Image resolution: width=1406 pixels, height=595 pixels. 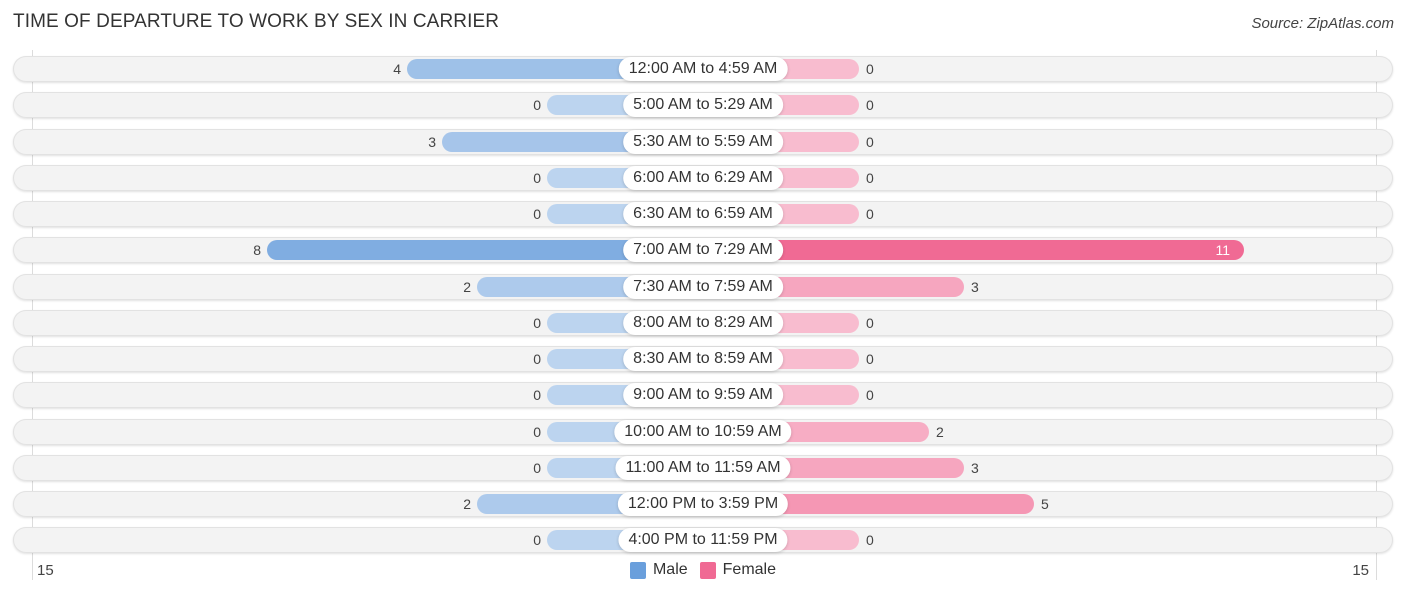 What do you see at coordinates (397, 69) in the screenshot?
I see `male-value-label: 4` at bounding box center [397, 69].